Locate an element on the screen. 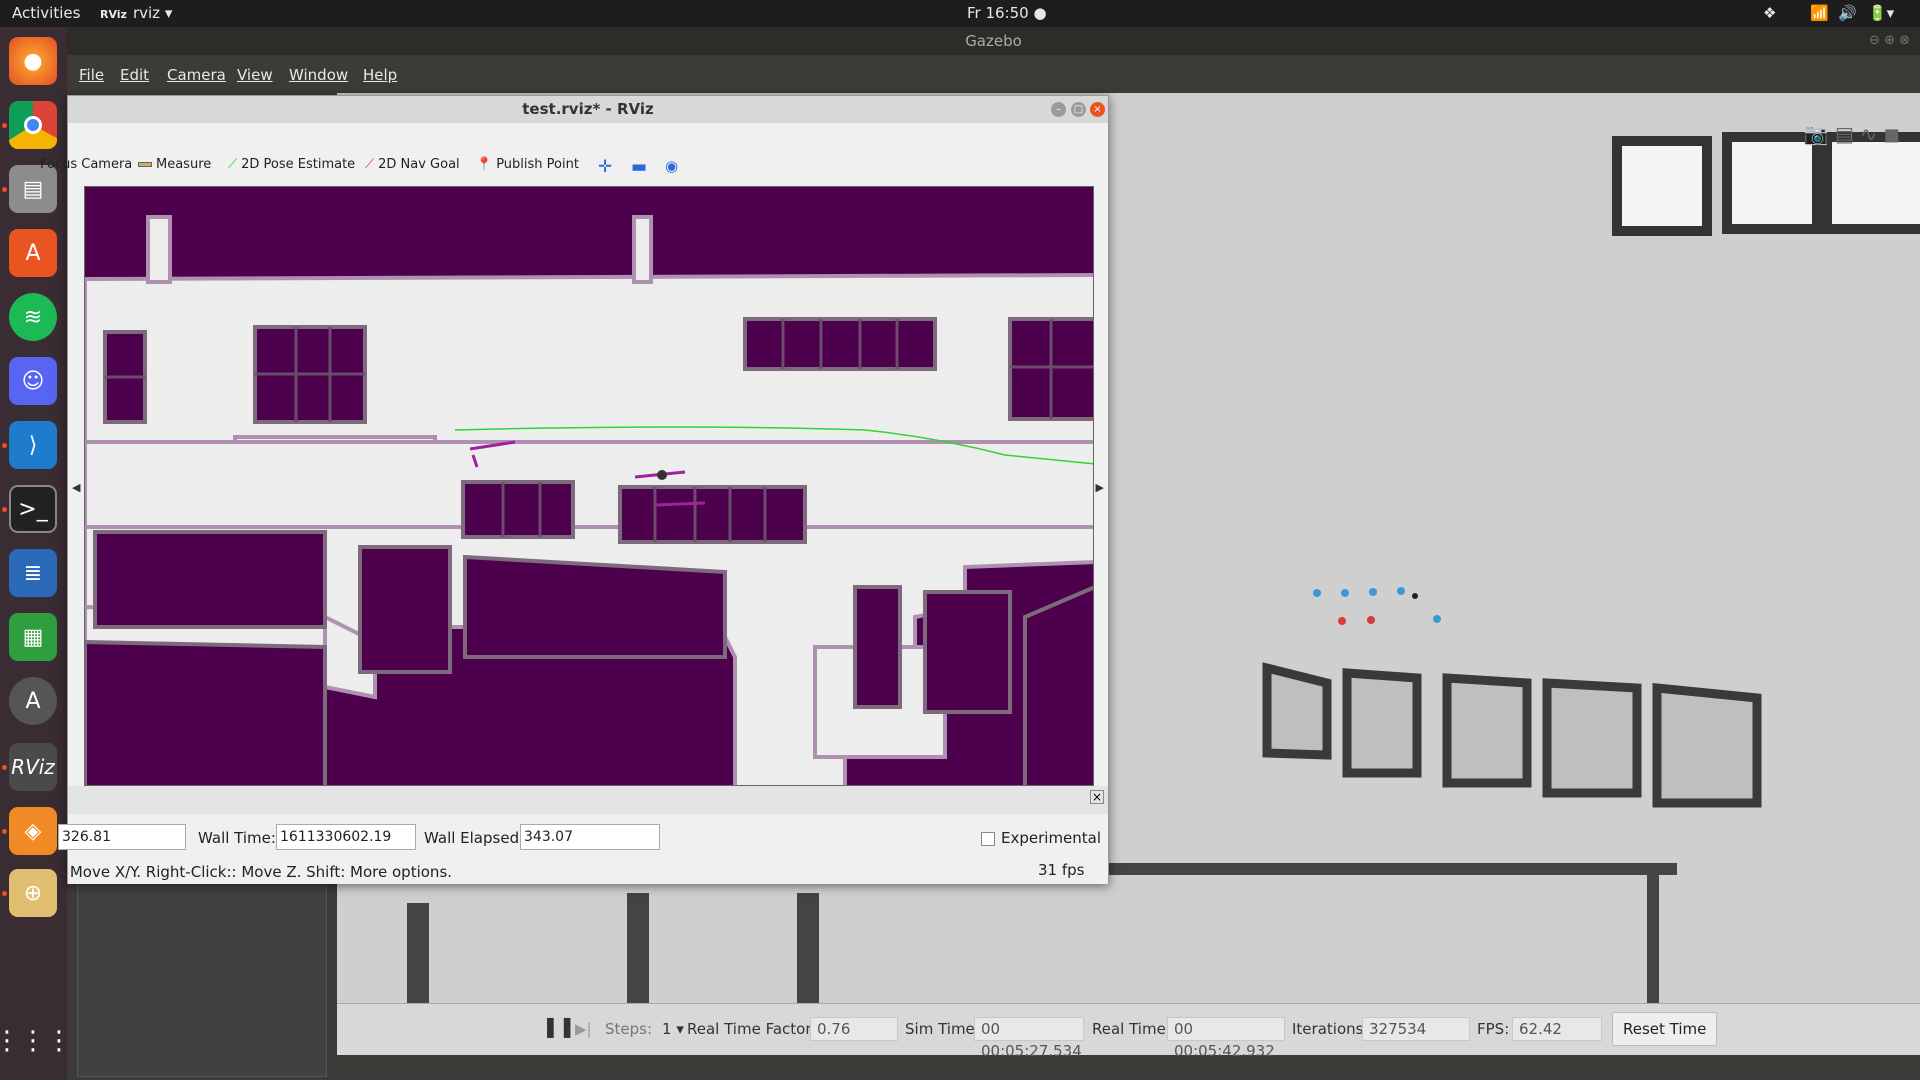  menu-window: Window is located at coordinates (318, 75).